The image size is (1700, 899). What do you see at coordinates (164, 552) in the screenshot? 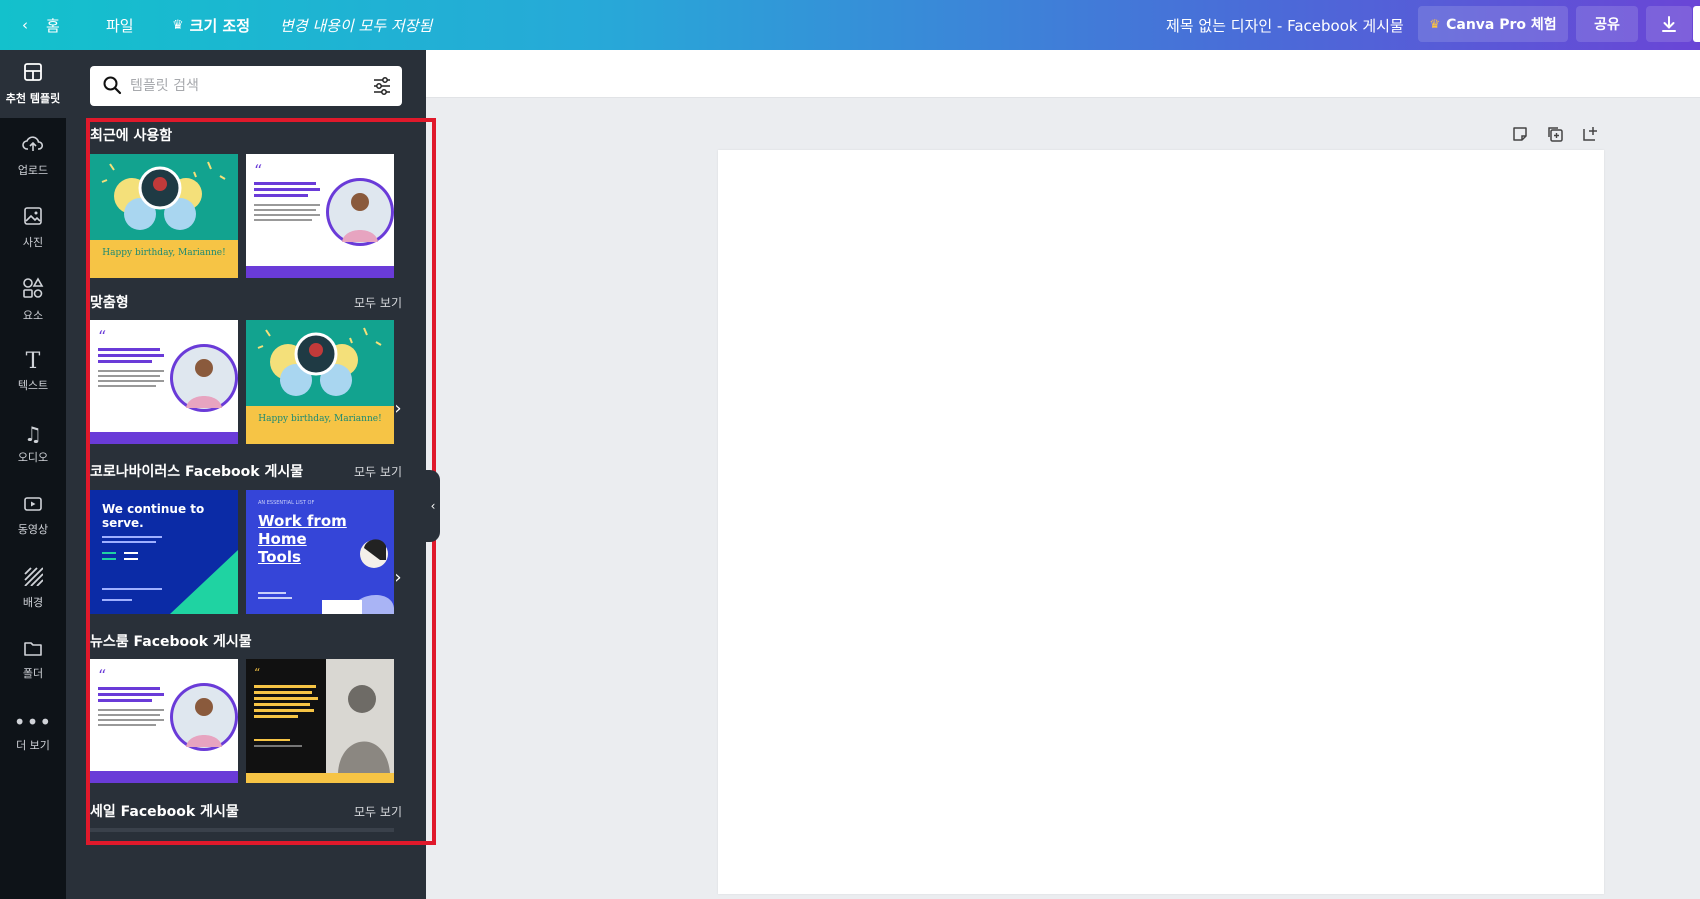
I see `template-thumbnail: We continue to serve.` at bounding box center [164, 552].